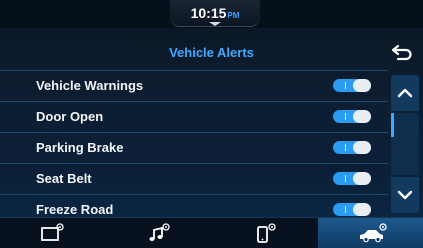 This screenshot has height=248, width=423. What do you see at coordinates (75, 209) in the screenshot?
I see `alert-label: Freeze Road` at bounding box center [75, 209].